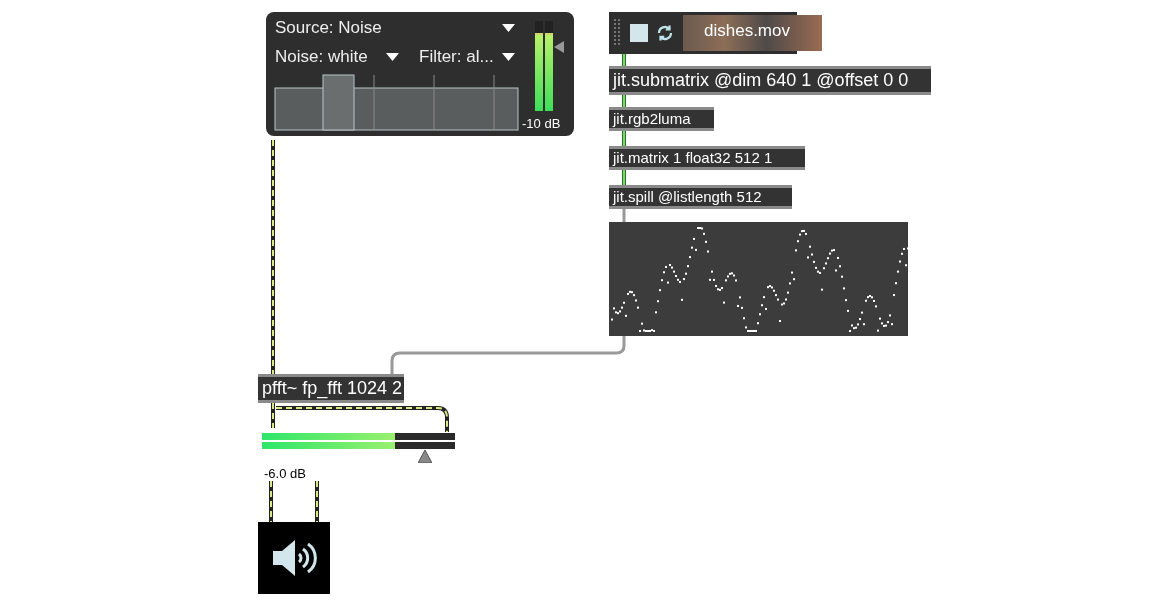 The height and width of the screenshot is (612, 1152). I want to click on gain-reading: -6.0 dB, so click(285, 473).